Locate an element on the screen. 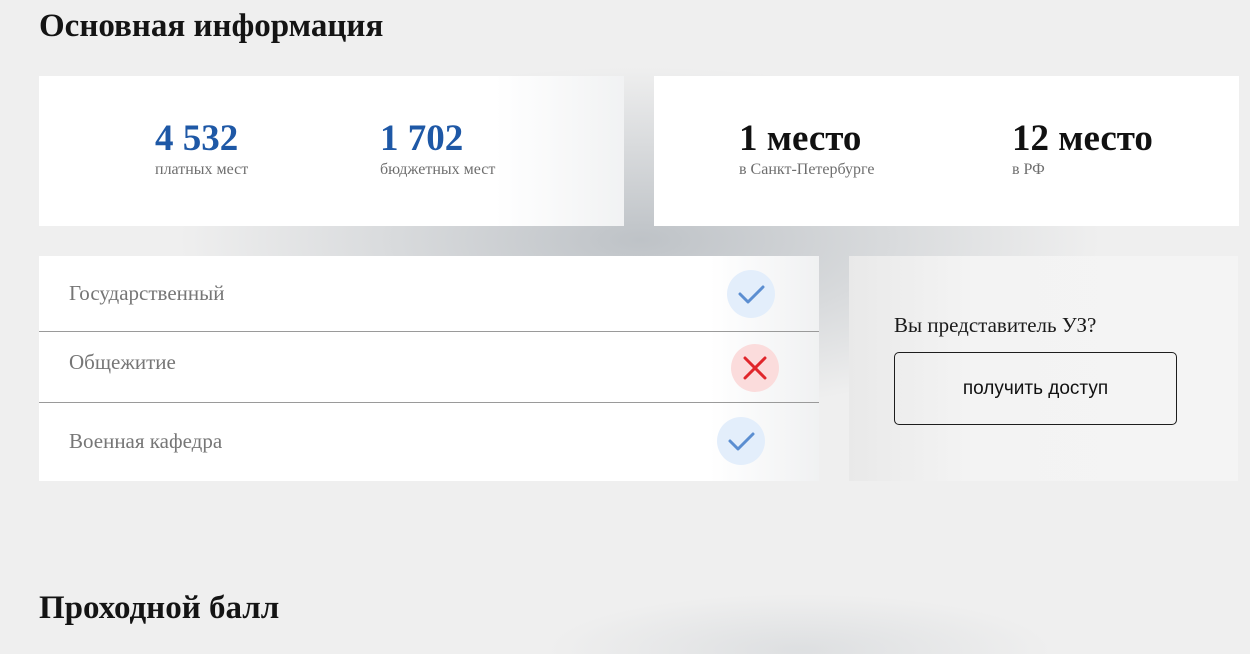  feature-row-dormitory: Общежитие is located at coordinates (429, 367).